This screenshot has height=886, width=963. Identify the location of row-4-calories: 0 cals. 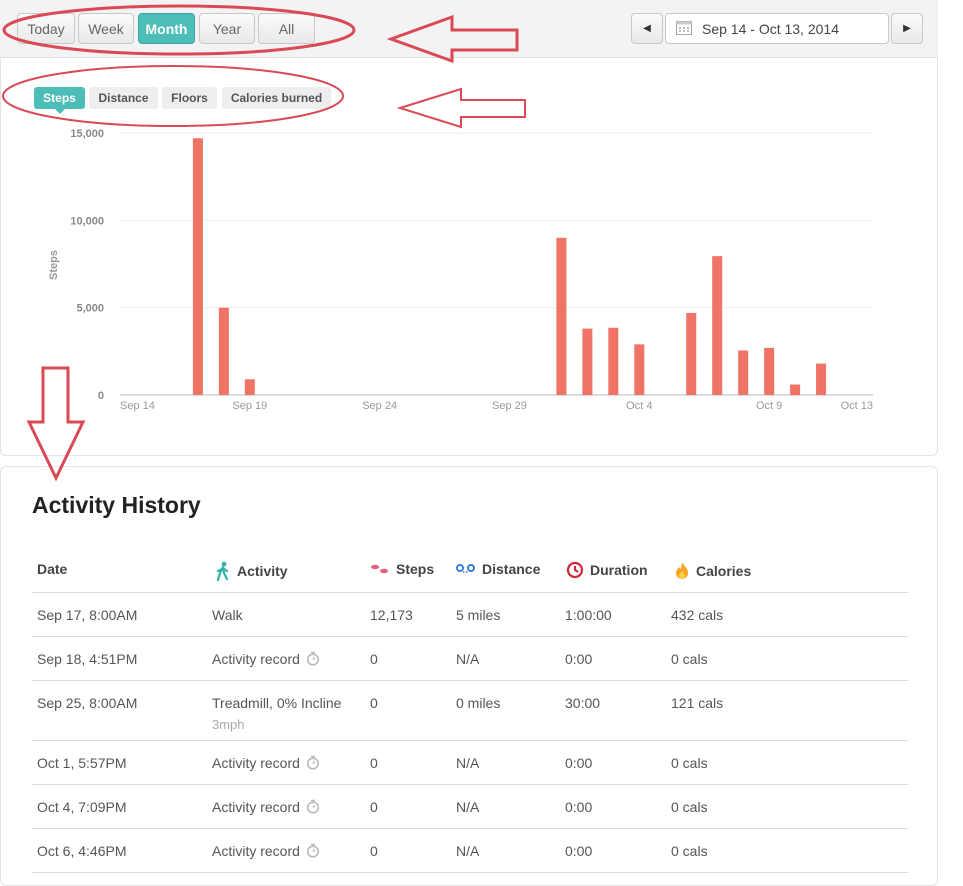
(689, 763).